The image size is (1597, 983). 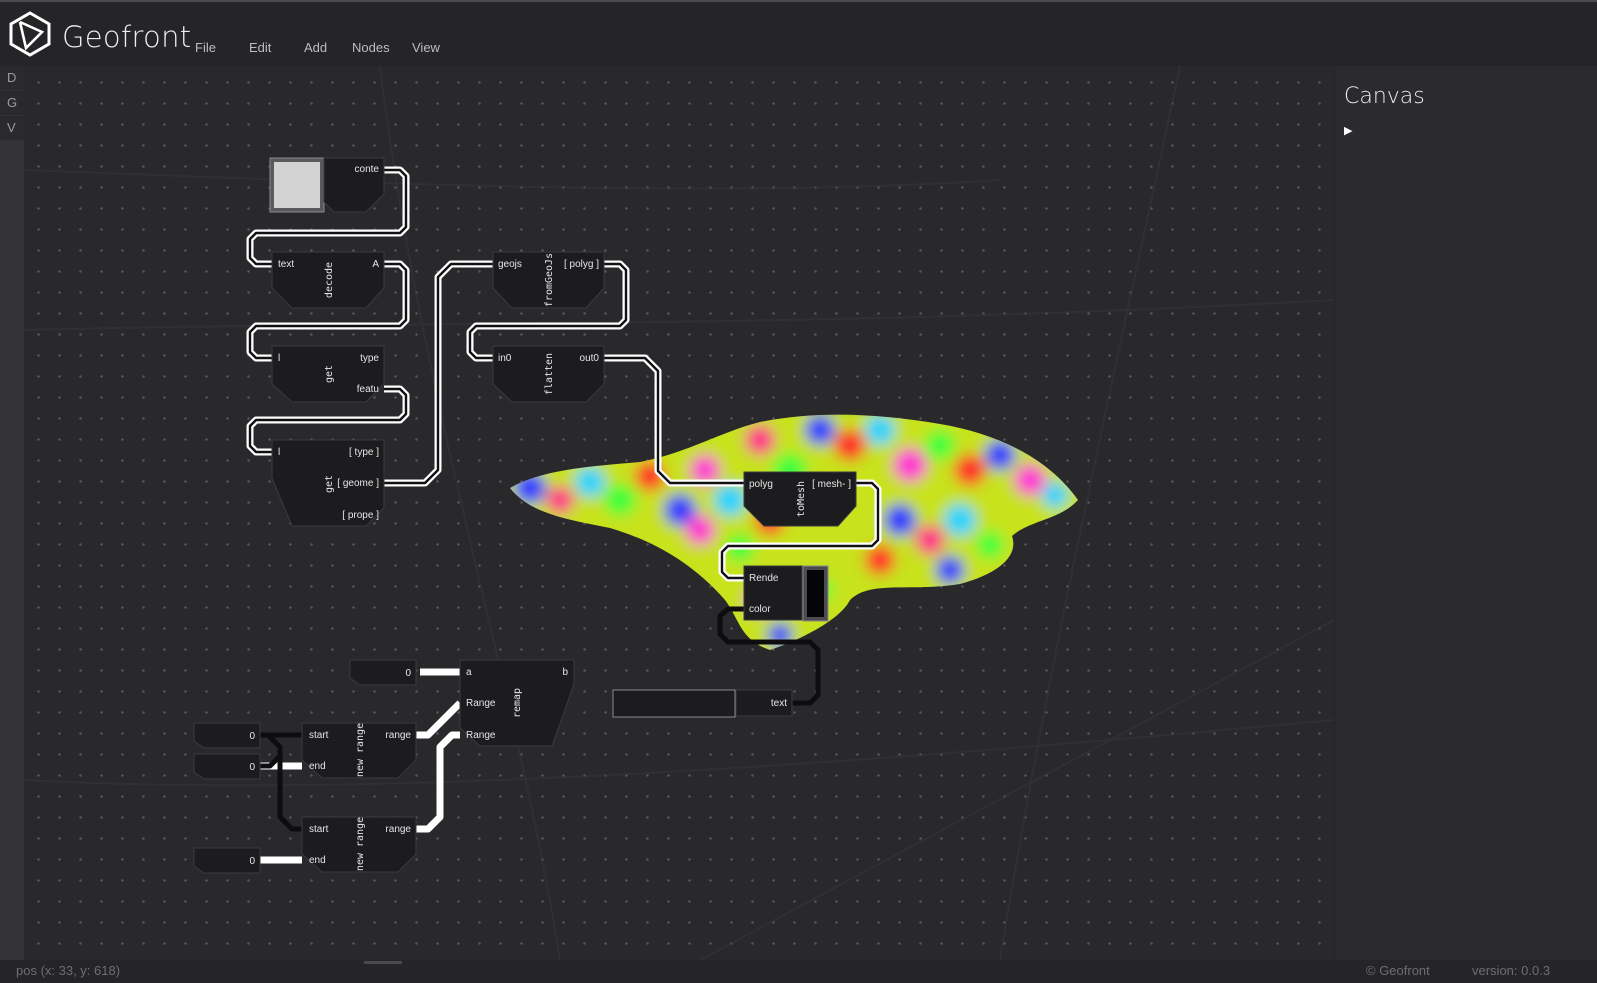 What do you see at coordinates (30, 34) in the screenshot?
I see `geofront-logo-icon` at bounding box center [30, 34].